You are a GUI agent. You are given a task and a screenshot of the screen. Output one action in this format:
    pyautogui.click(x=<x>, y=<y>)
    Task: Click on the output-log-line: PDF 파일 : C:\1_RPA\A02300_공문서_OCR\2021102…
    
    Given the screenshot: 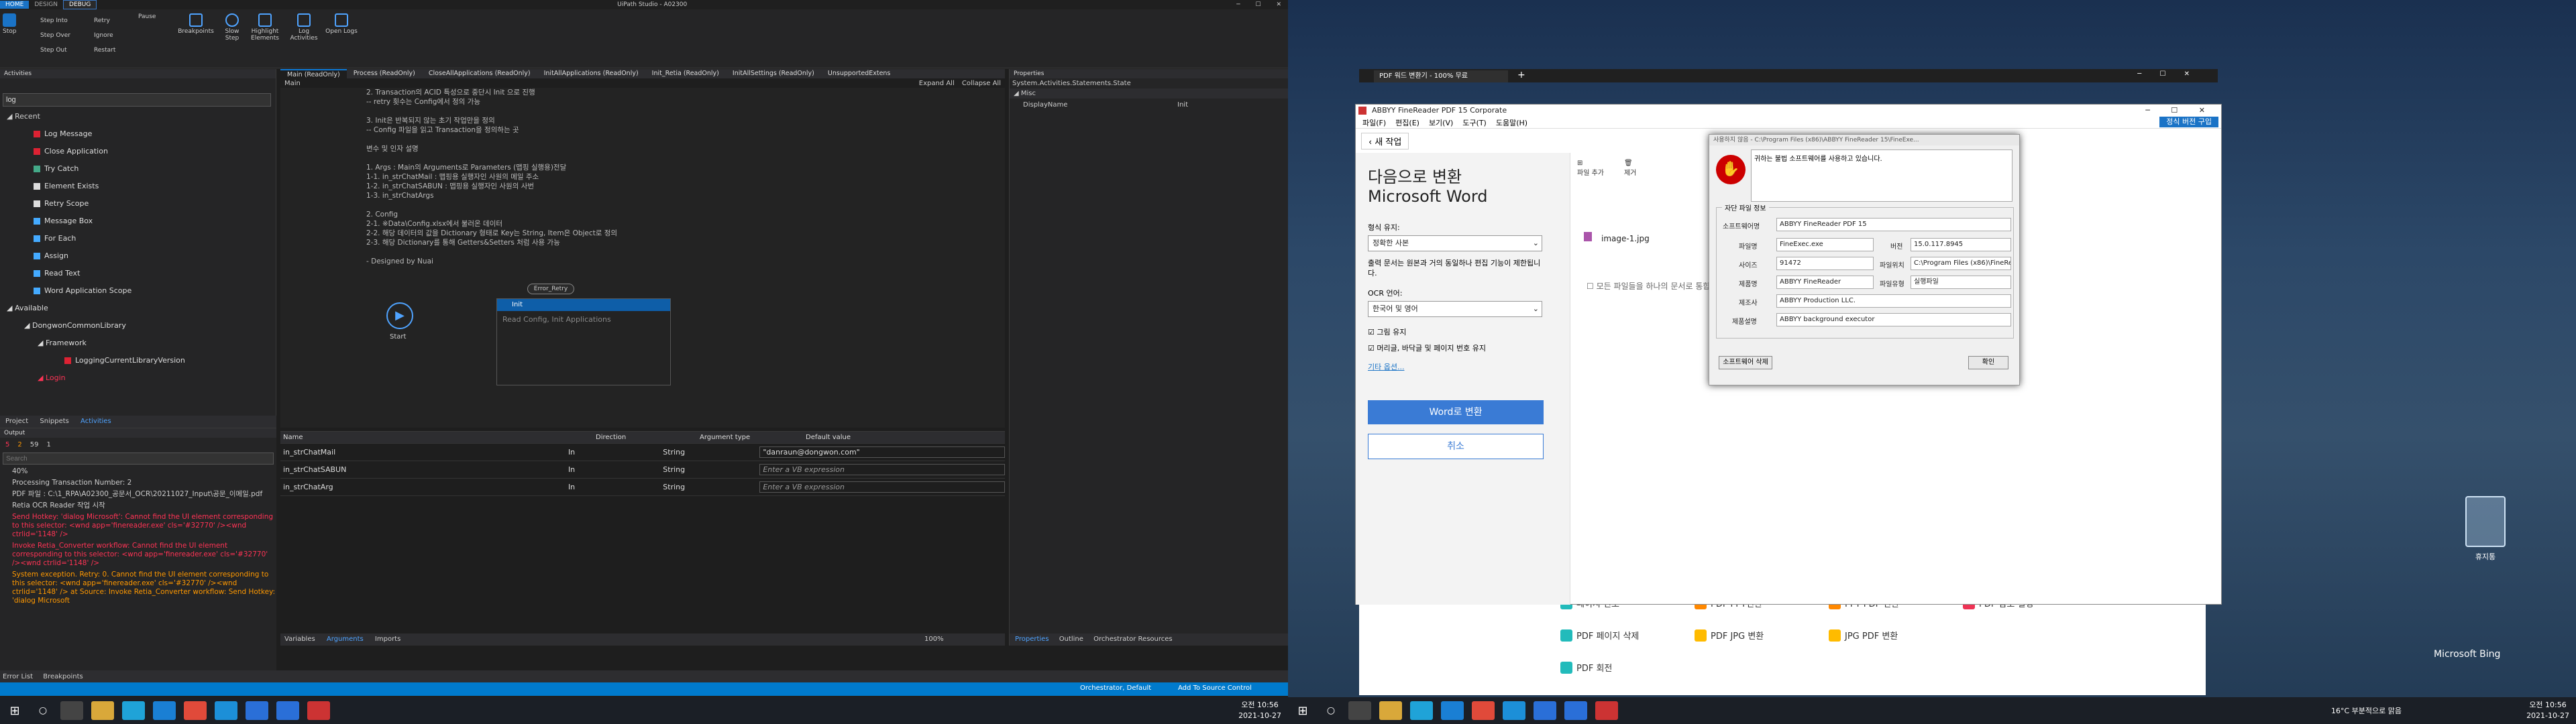 What is the action you would take?
    pyautogui.click(x=138, y=494)
    